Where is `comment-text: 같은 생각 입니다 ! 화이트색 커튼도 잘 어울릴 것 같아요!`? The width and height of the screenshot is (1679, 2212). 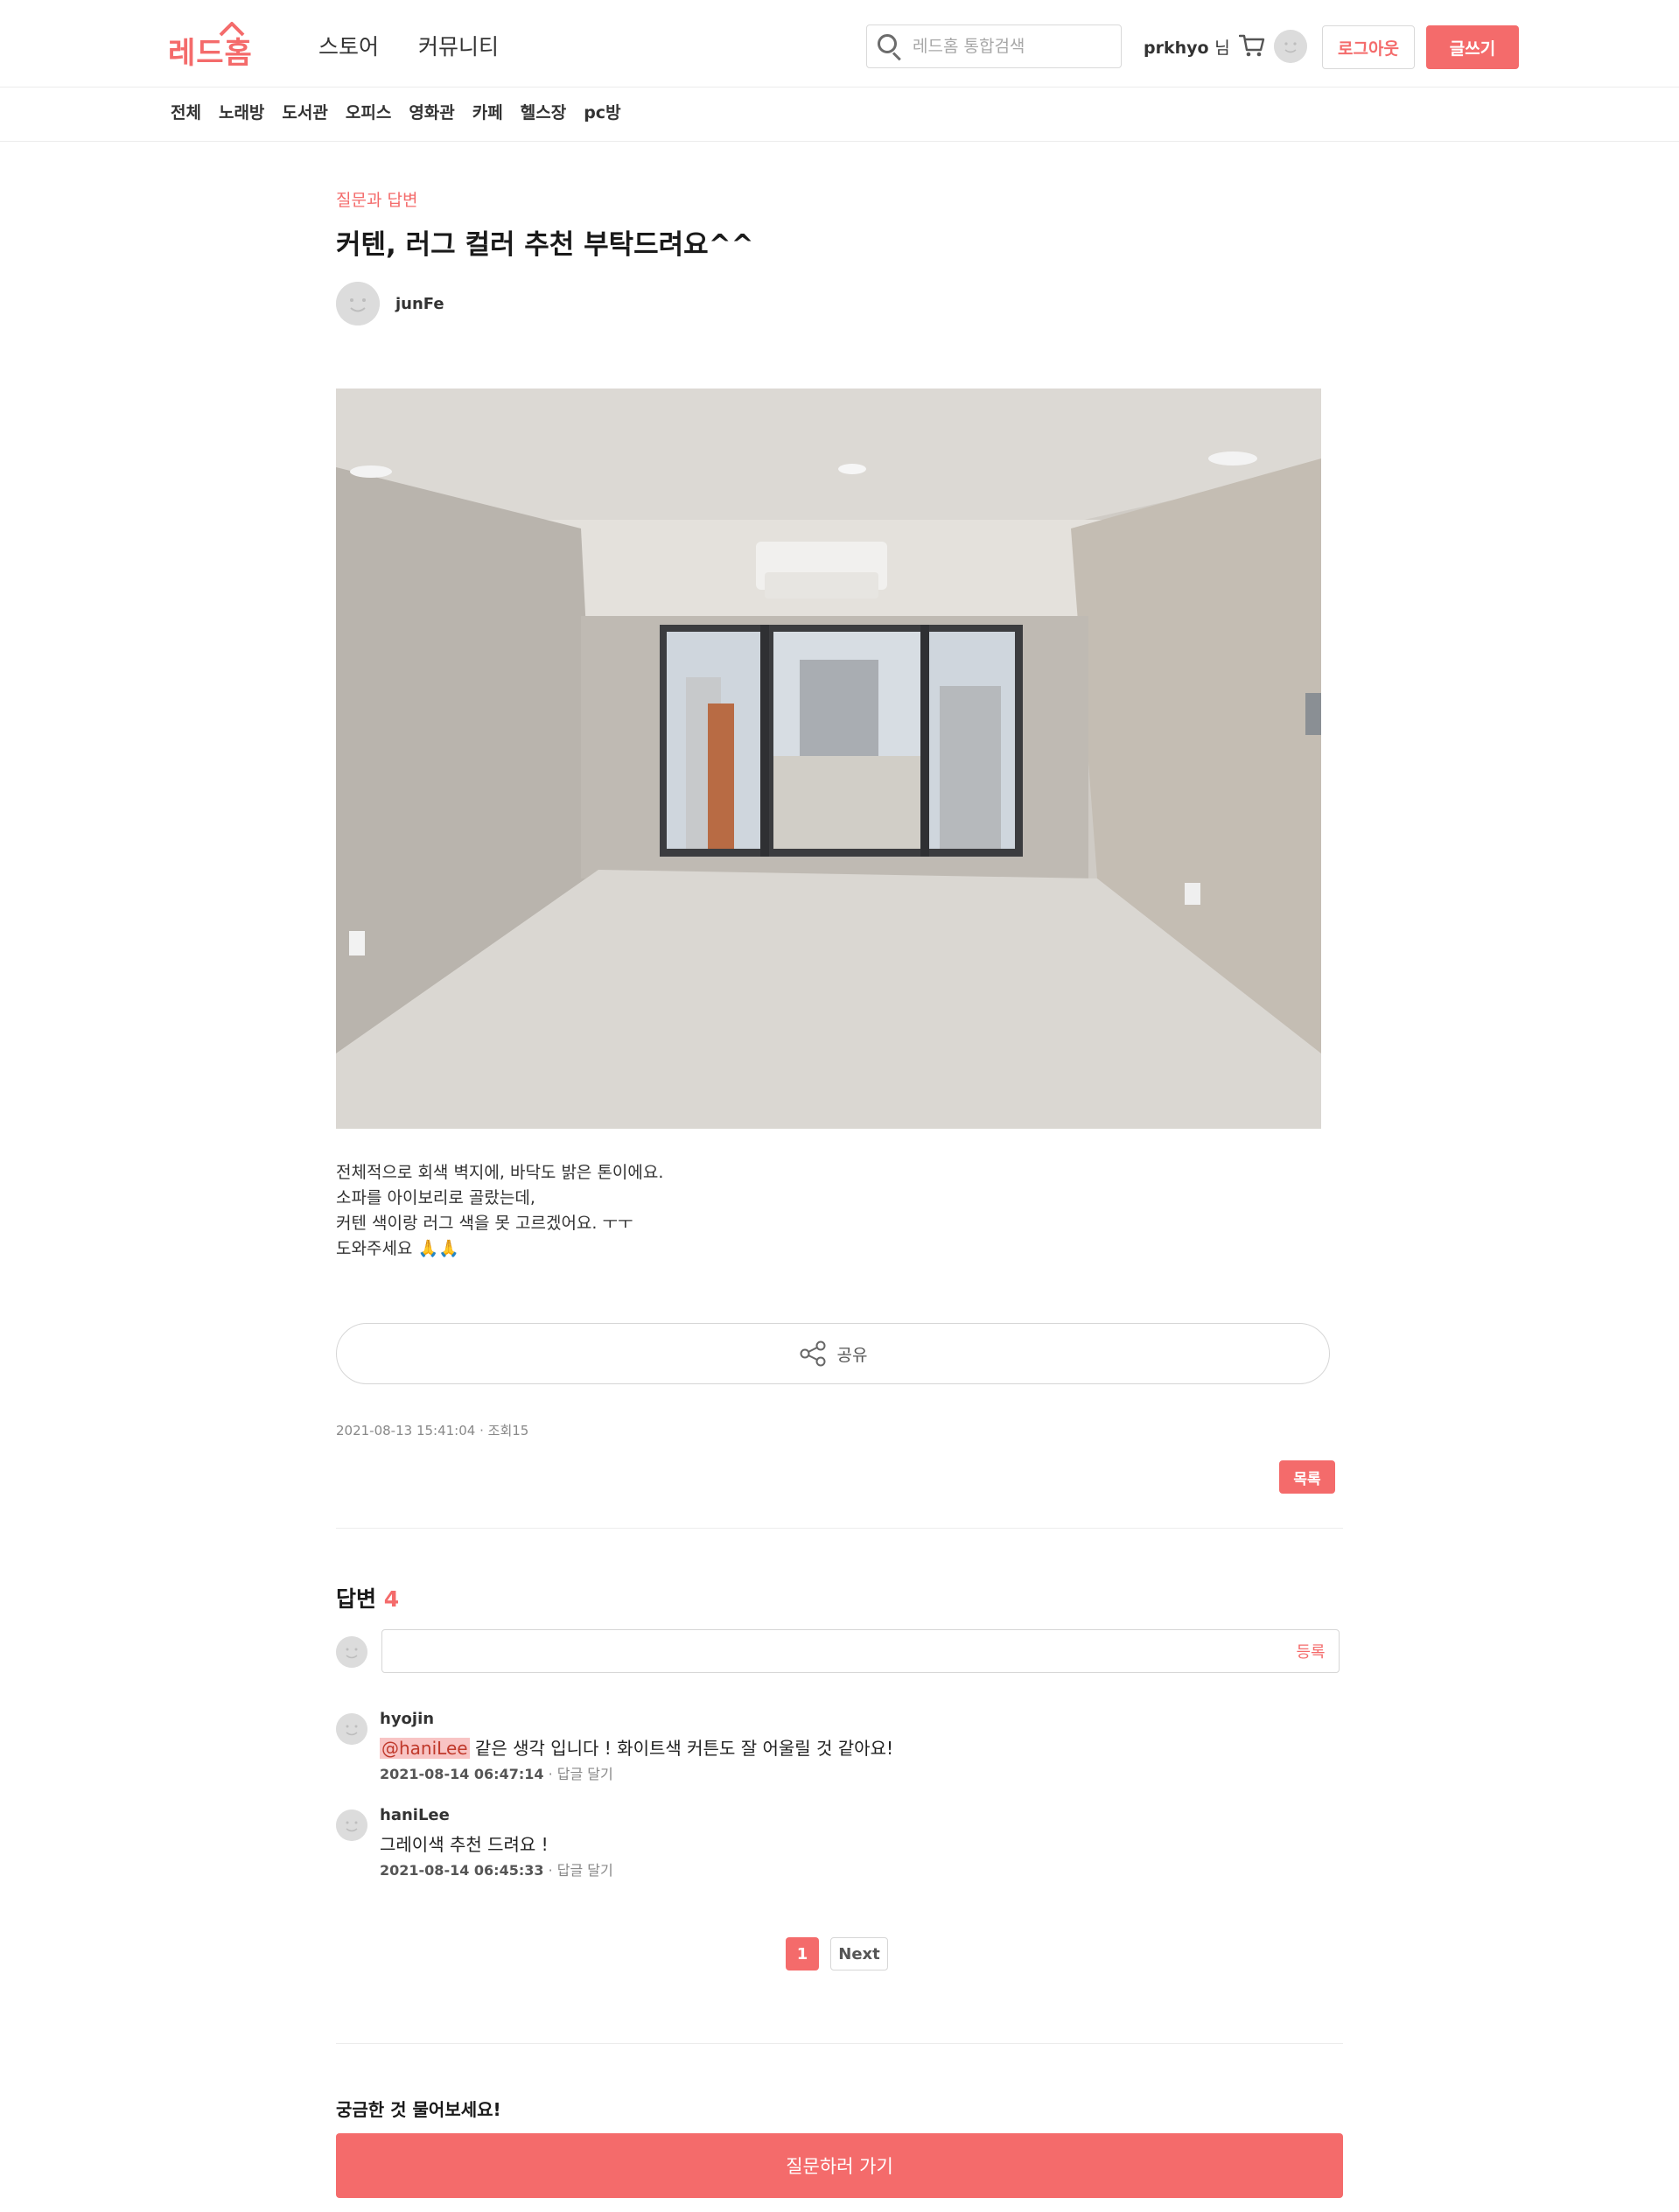
comment-text: 같은 생각 입니다 ! 화이트색 커튼도 잘 어울릴 것 같아요! is located at coordinates (681, 1748).